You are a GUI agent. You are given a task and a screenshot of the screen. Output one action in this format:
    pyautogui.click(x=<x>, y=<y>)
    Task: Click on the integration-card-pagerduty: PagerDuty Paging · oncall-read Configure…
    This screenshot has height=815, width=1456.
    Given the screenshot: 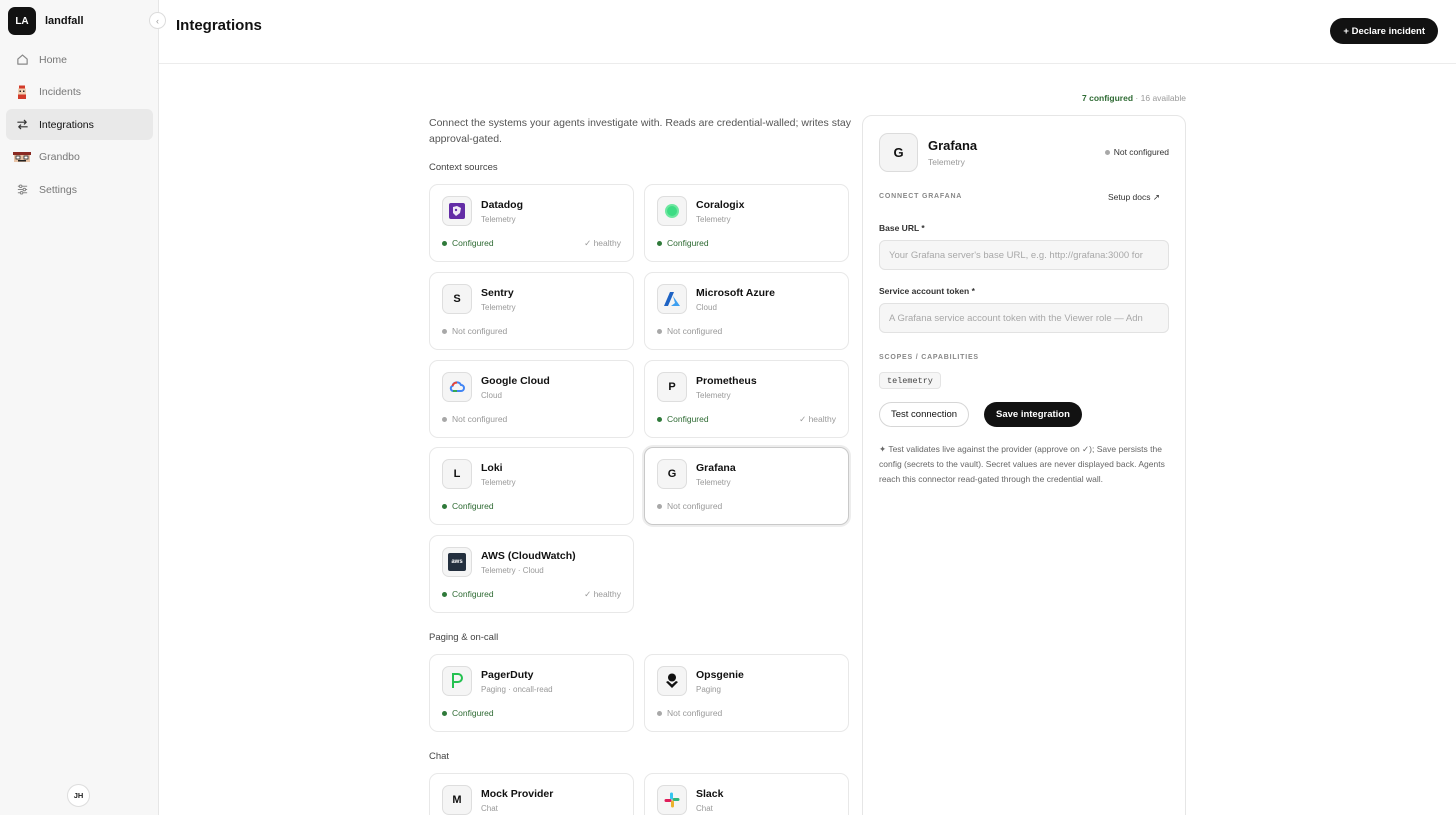 What is the action you would take?
    pyautogui.click(x=531, y=693)
    